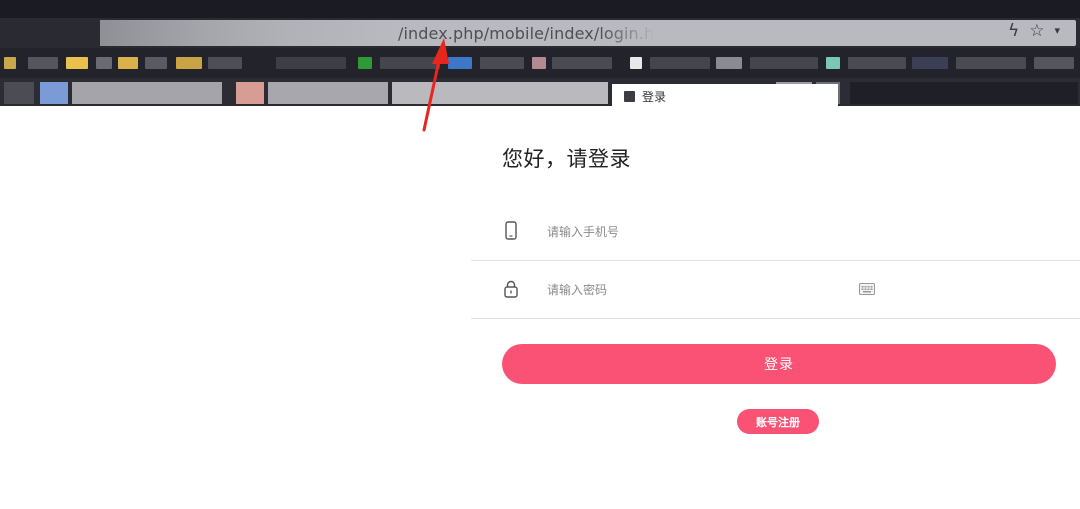  I want to click on phone-icon, so click(511, 230).